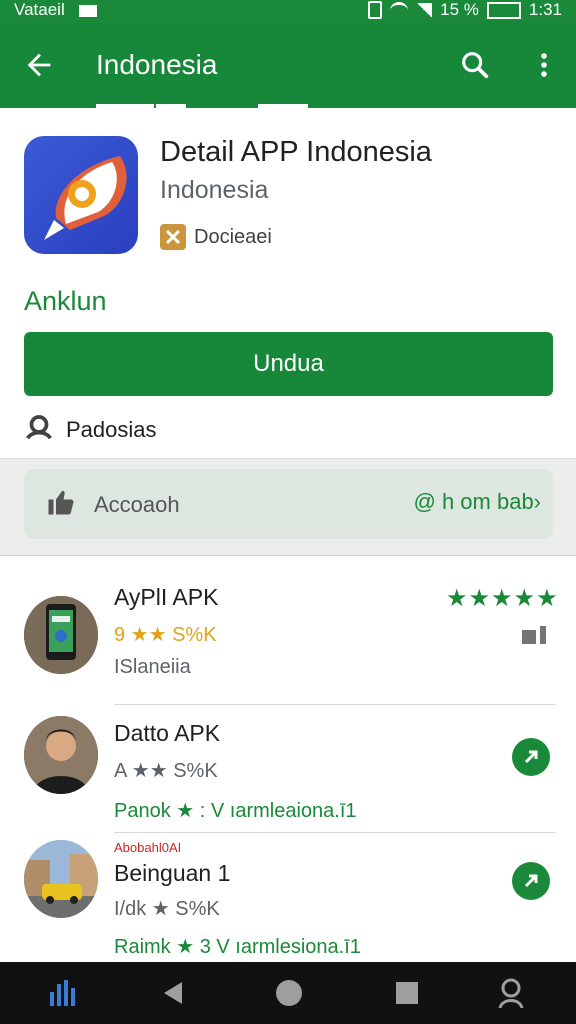  I want to click on battery-text: 15 %, so click(459, 9).